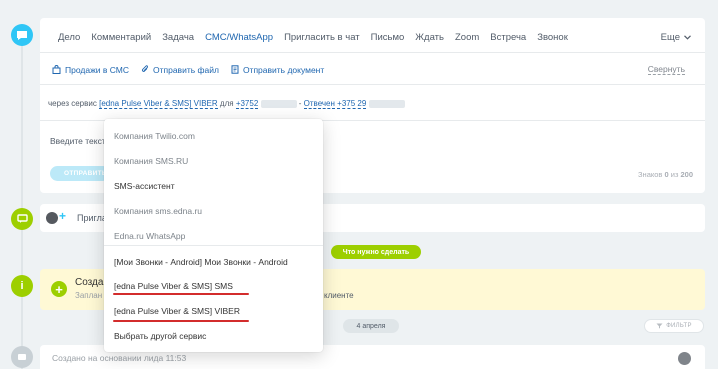  Describe the element at coordinates (467, 37) in the screenshot. I see `tab-zoom: Zoom` at that location.